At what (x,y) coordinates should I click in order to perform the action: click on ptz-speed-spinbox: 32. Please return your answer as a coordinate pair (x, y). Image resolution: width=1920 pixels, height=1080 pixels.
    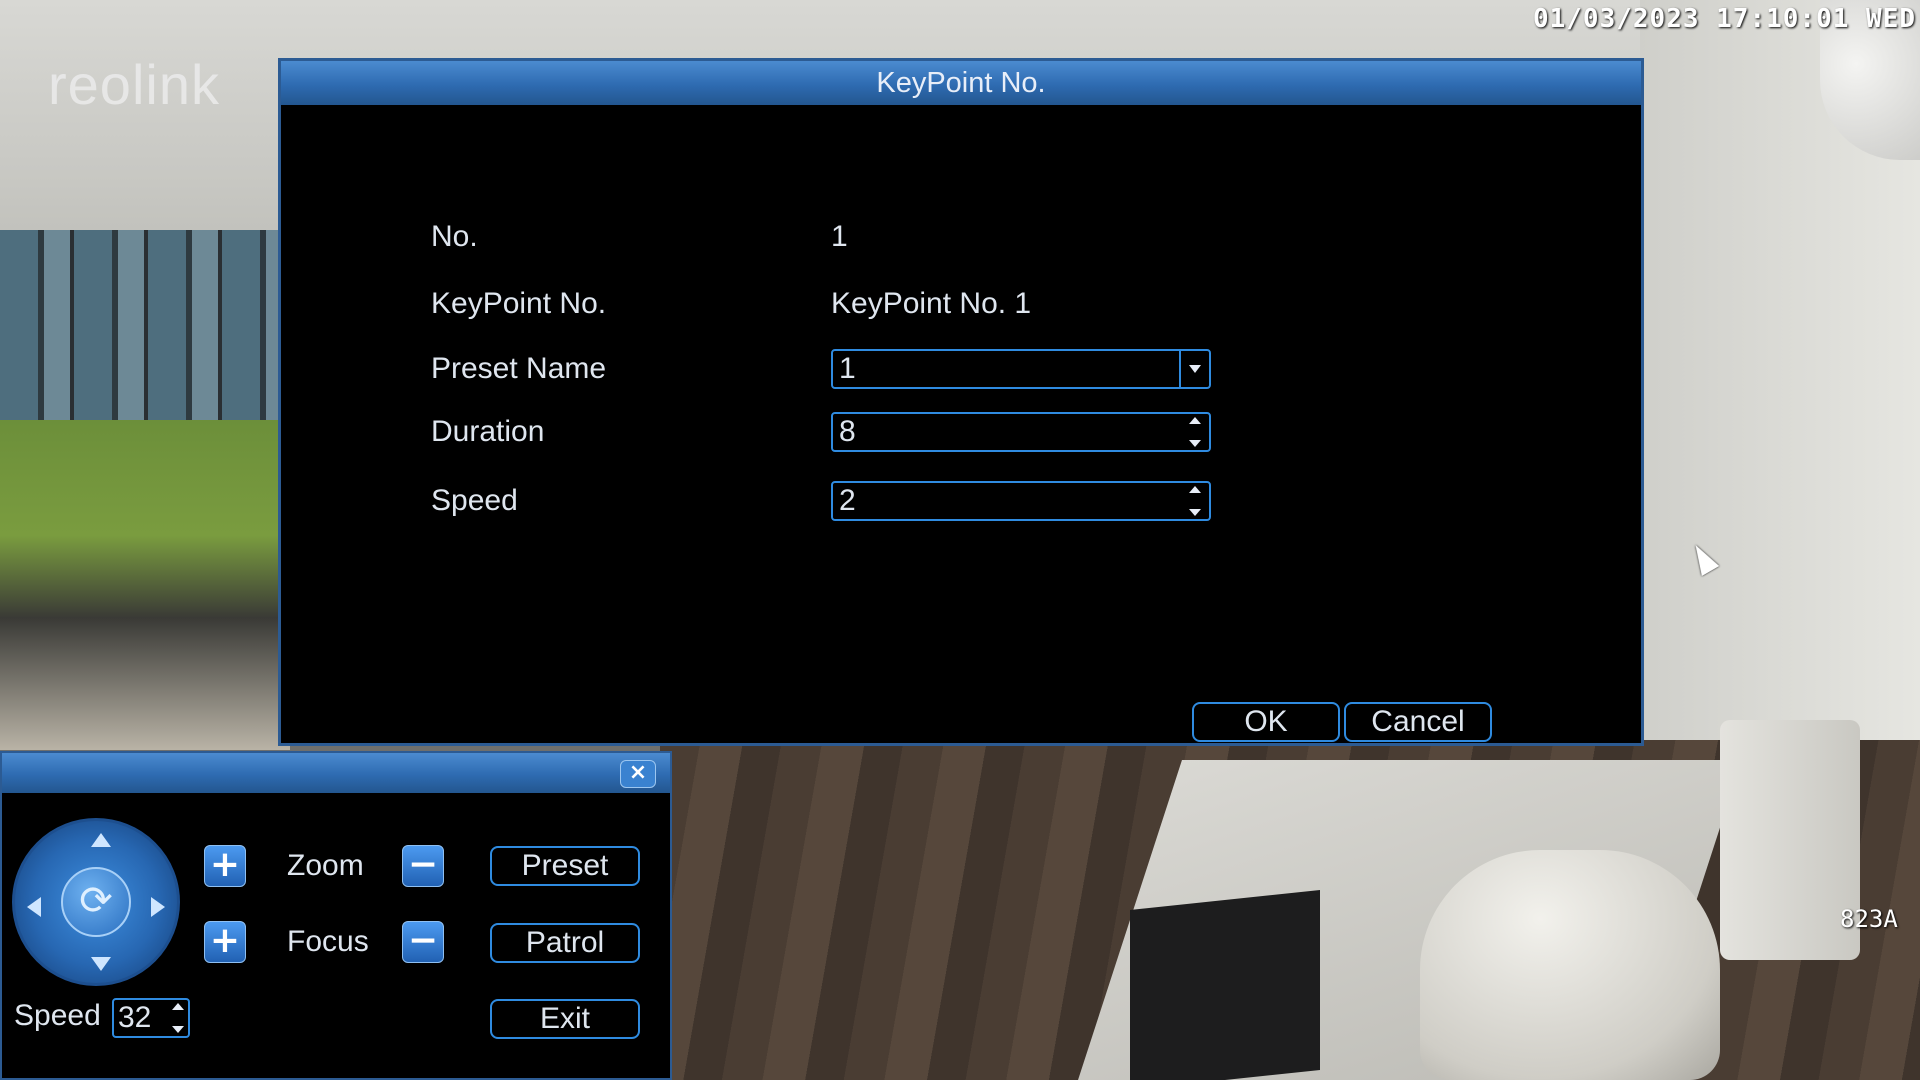
    Looking at the image, I should click on (151, 1018).